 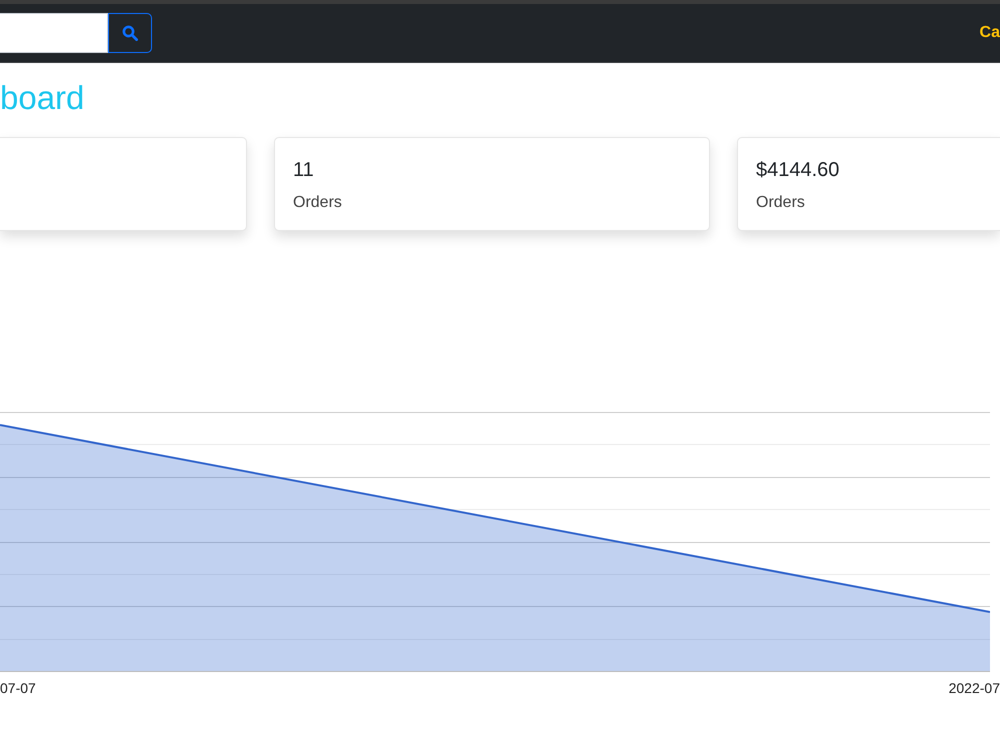 What do you see at coordinates (18, 688) in the screenshot?
I see `axis-label: 07-07` at bounding box center [18, 688].